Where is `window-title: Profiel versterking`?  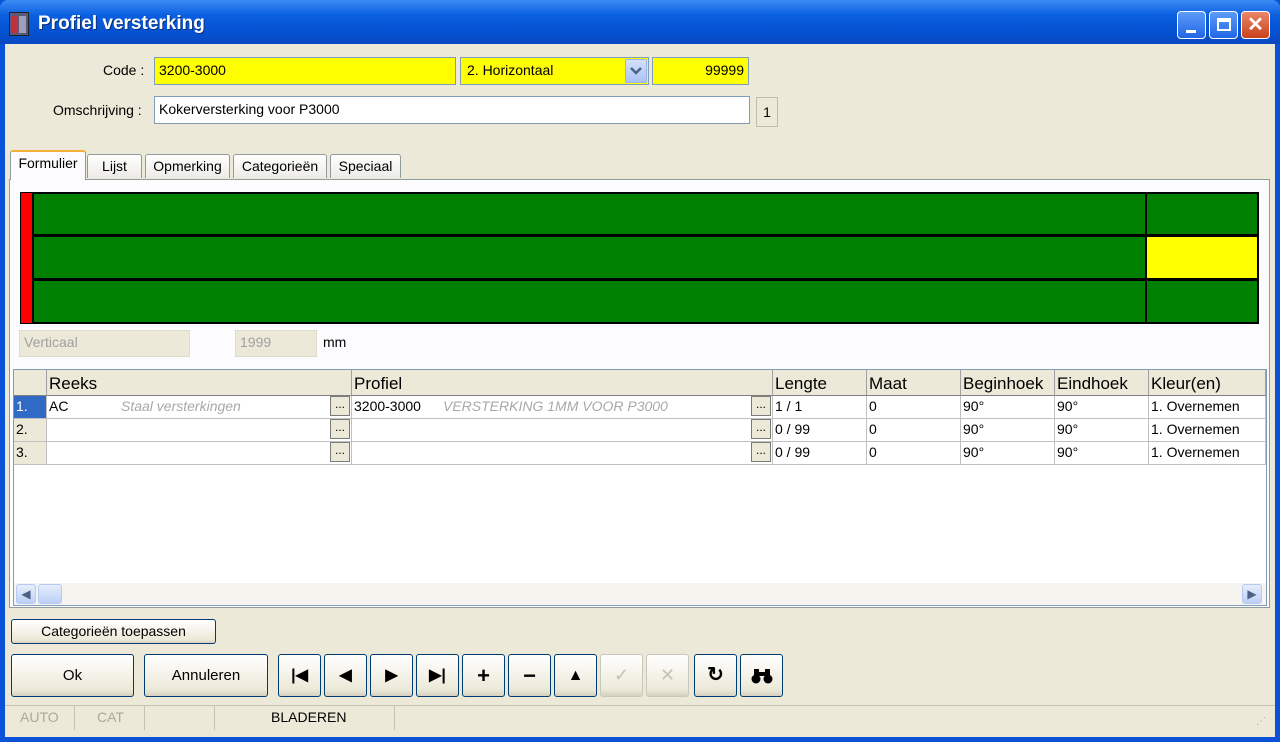
window-title: Profiel versterking is located at coordinates (121, 23).